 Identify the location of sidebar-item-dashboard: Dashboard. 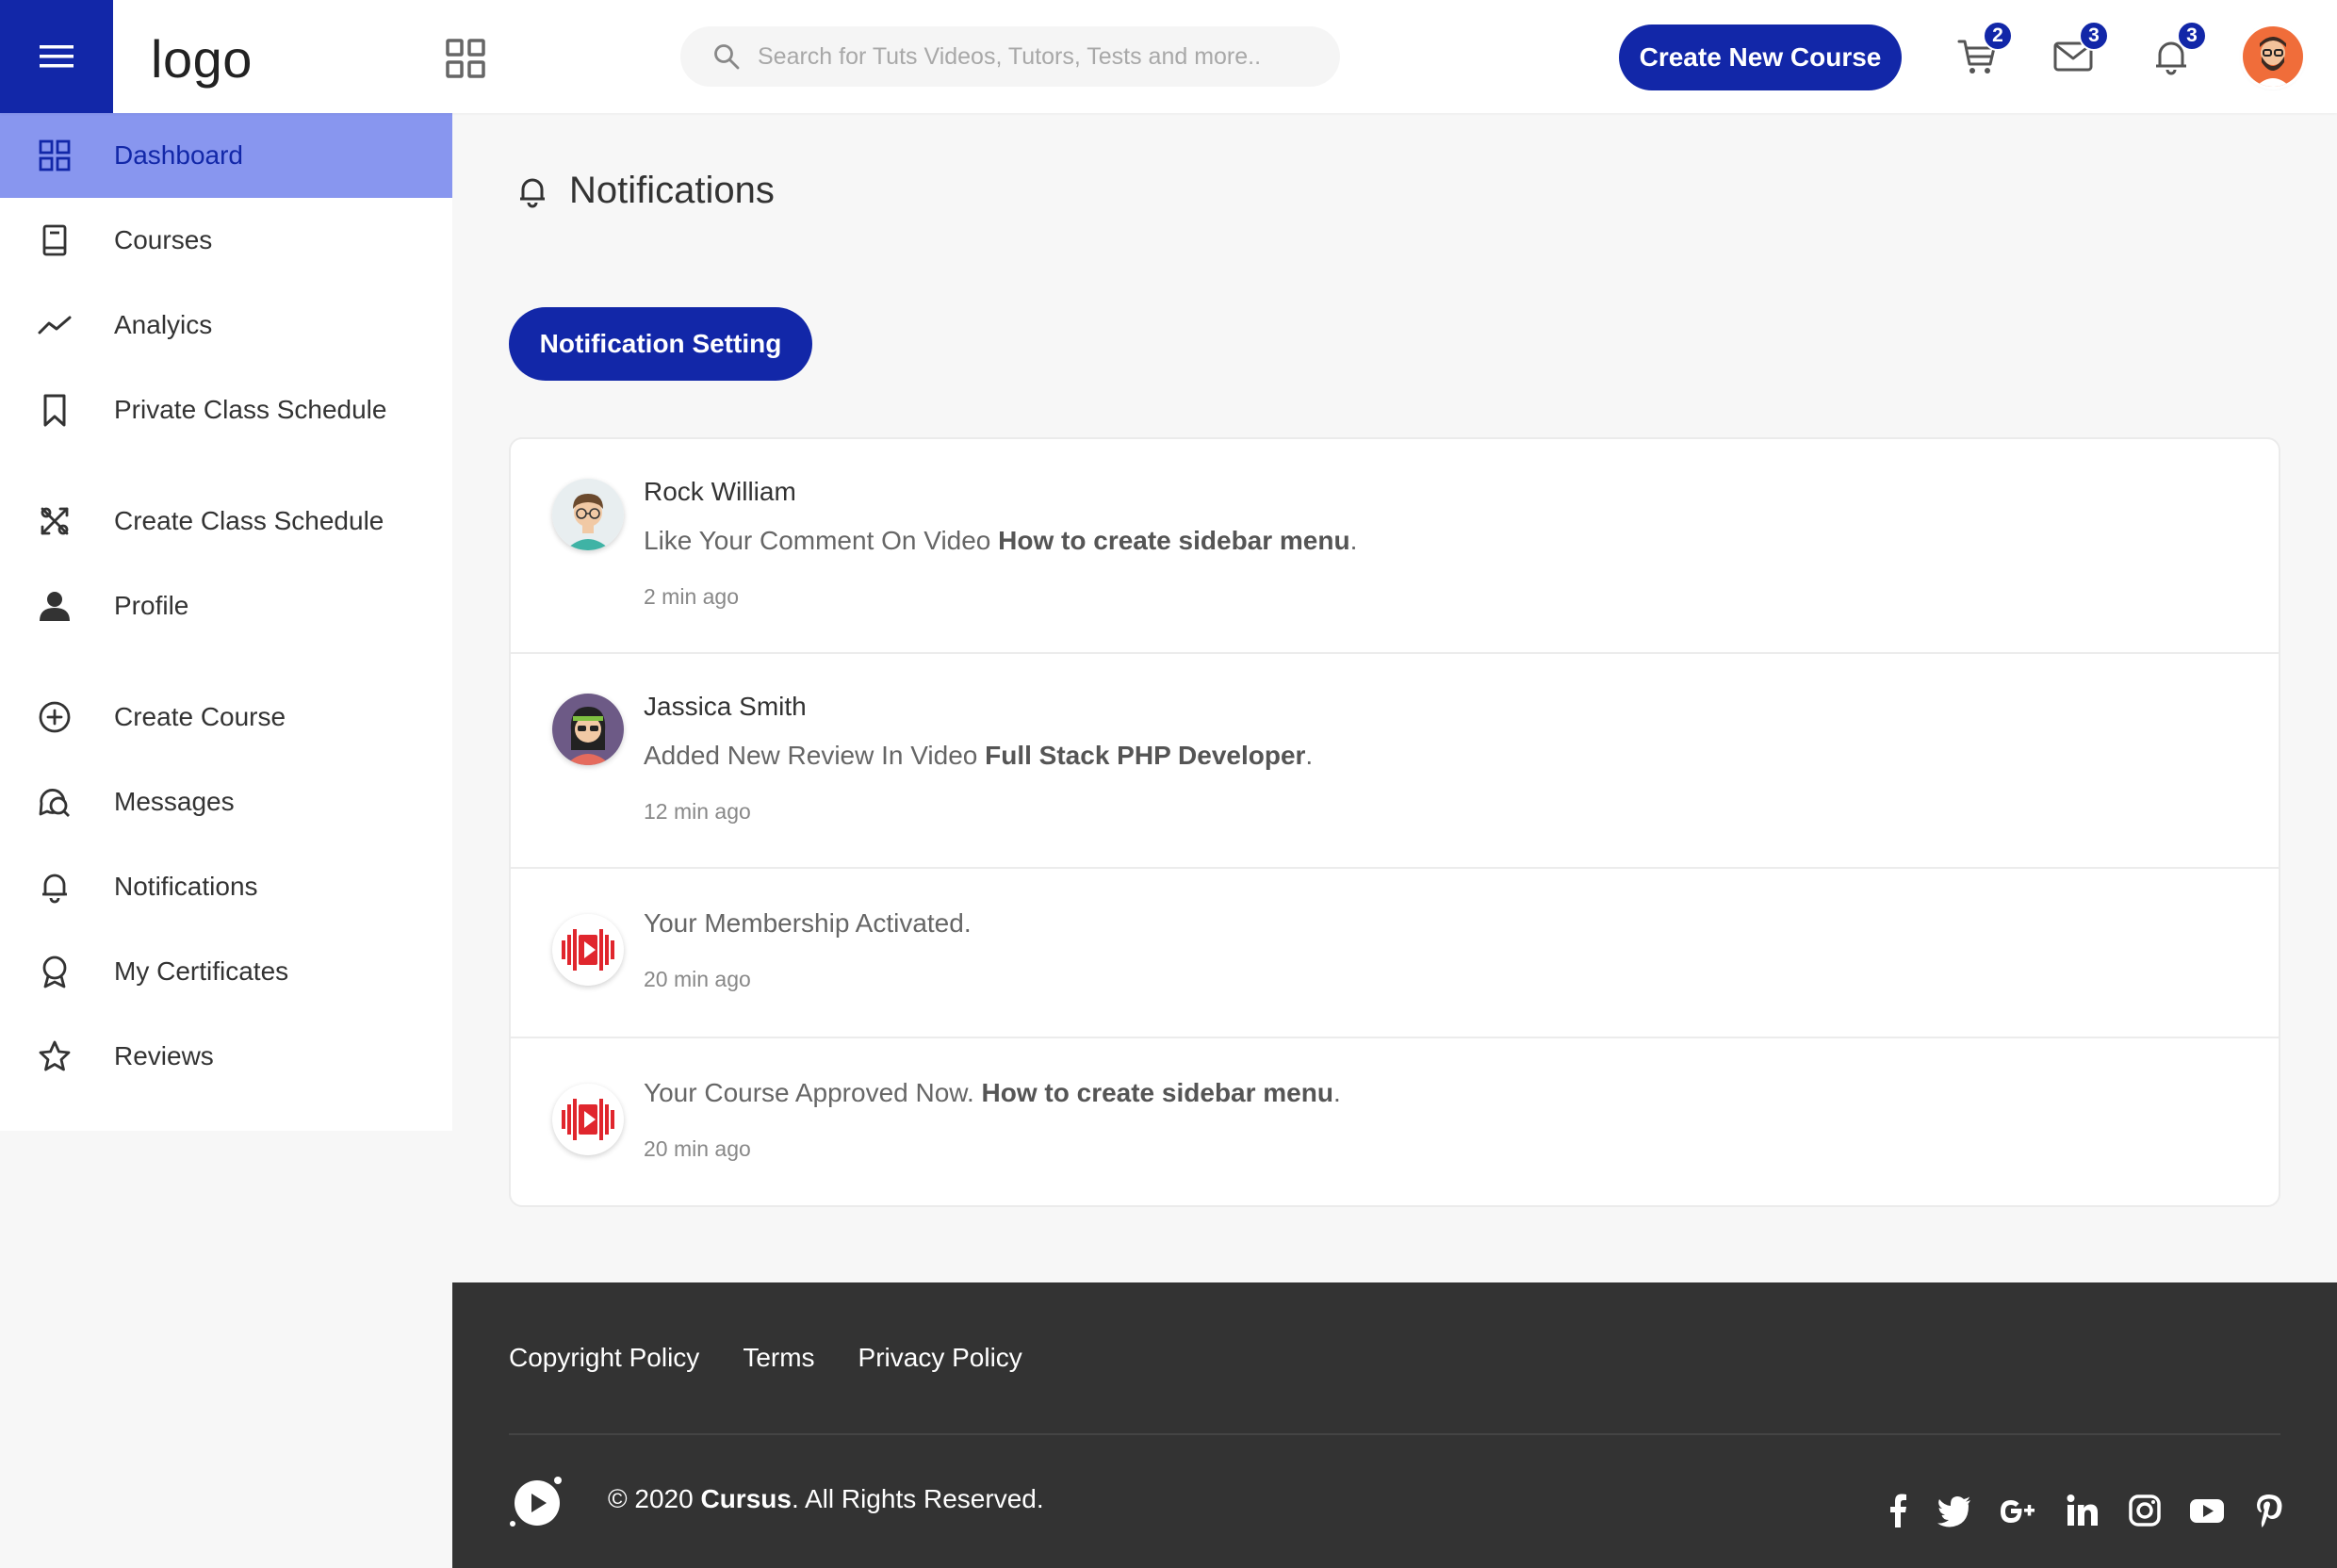
(226, 156).